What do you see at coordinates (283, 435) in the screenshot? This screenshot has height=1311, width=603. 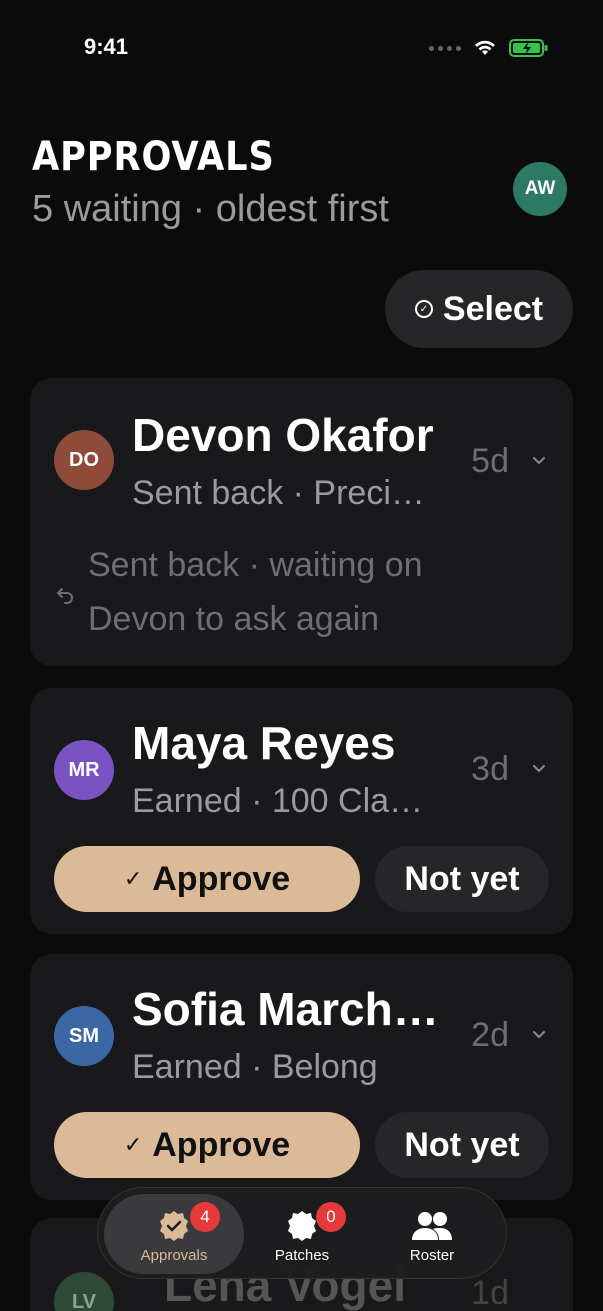 I see `requester-name: Devon Okafor` at bounding box center [283, 435].